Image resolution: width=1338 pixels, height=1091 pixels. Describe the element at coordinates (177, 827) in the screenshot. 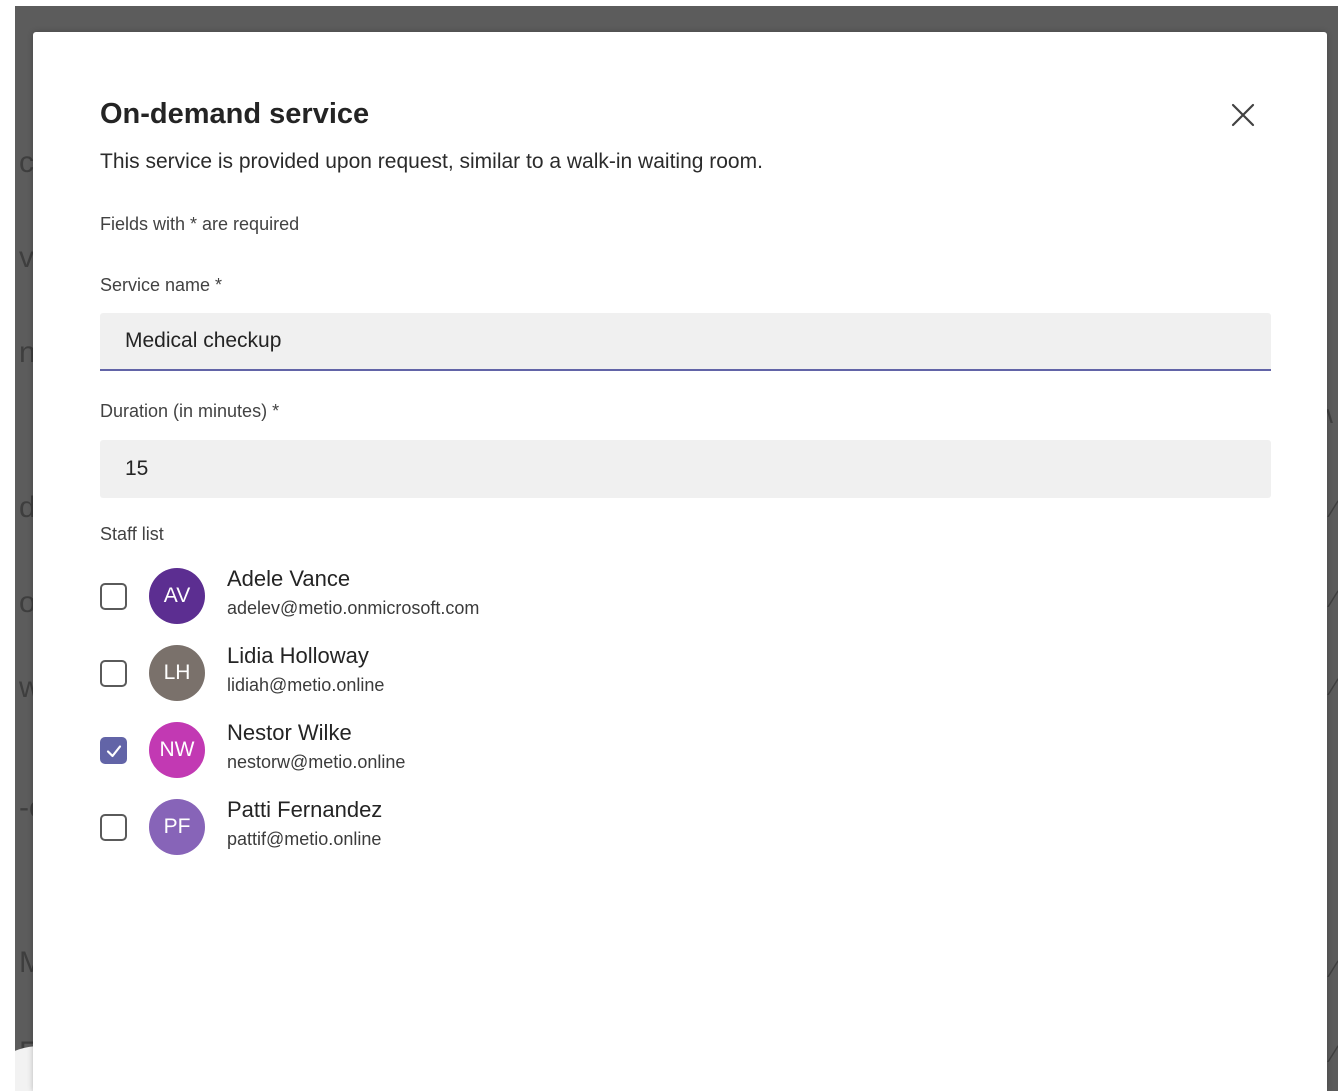

I see `avatar: PF` at that location.